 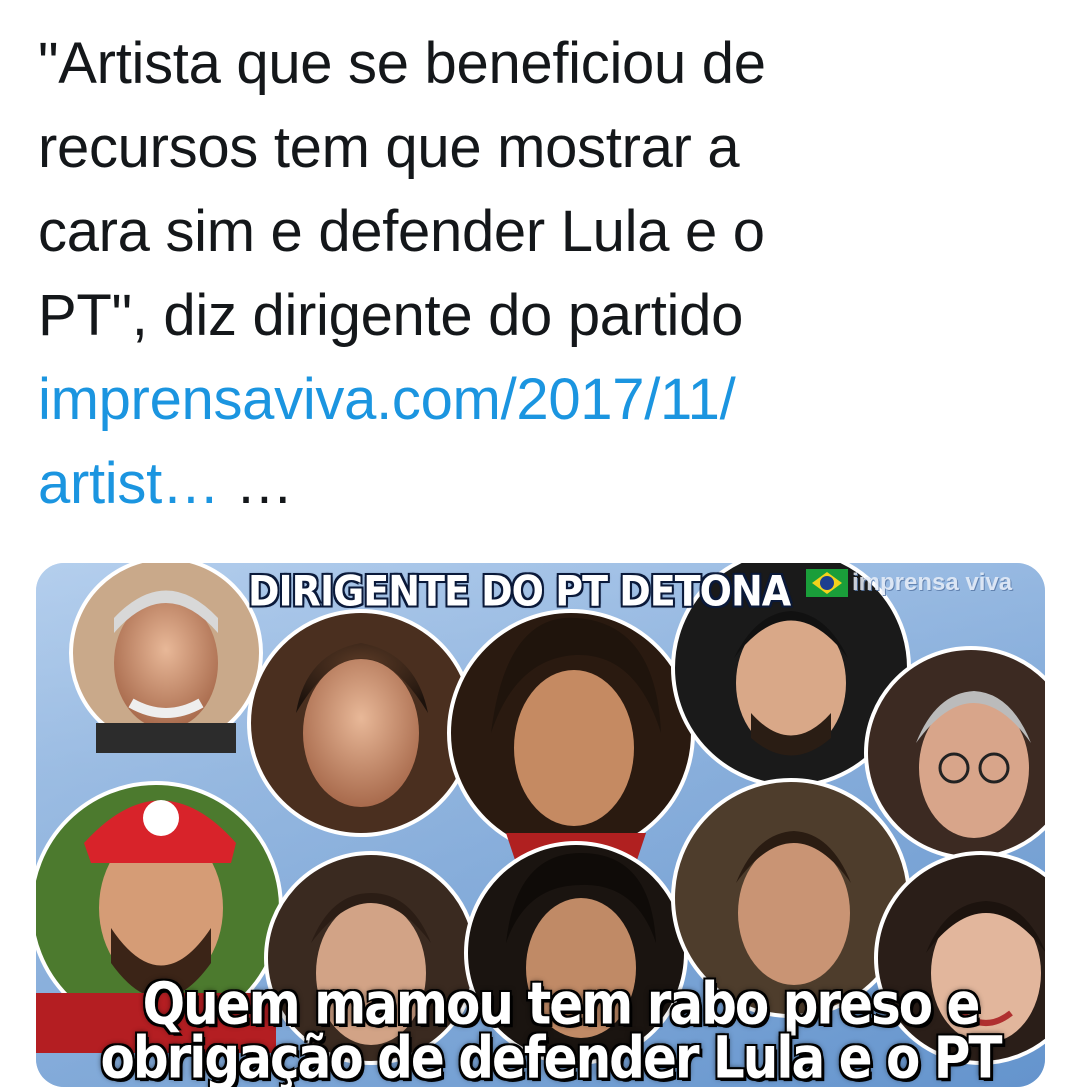 I want to click on media-headline: DIRIGENTE DO PT DETONA, so click(x=519, y=591).